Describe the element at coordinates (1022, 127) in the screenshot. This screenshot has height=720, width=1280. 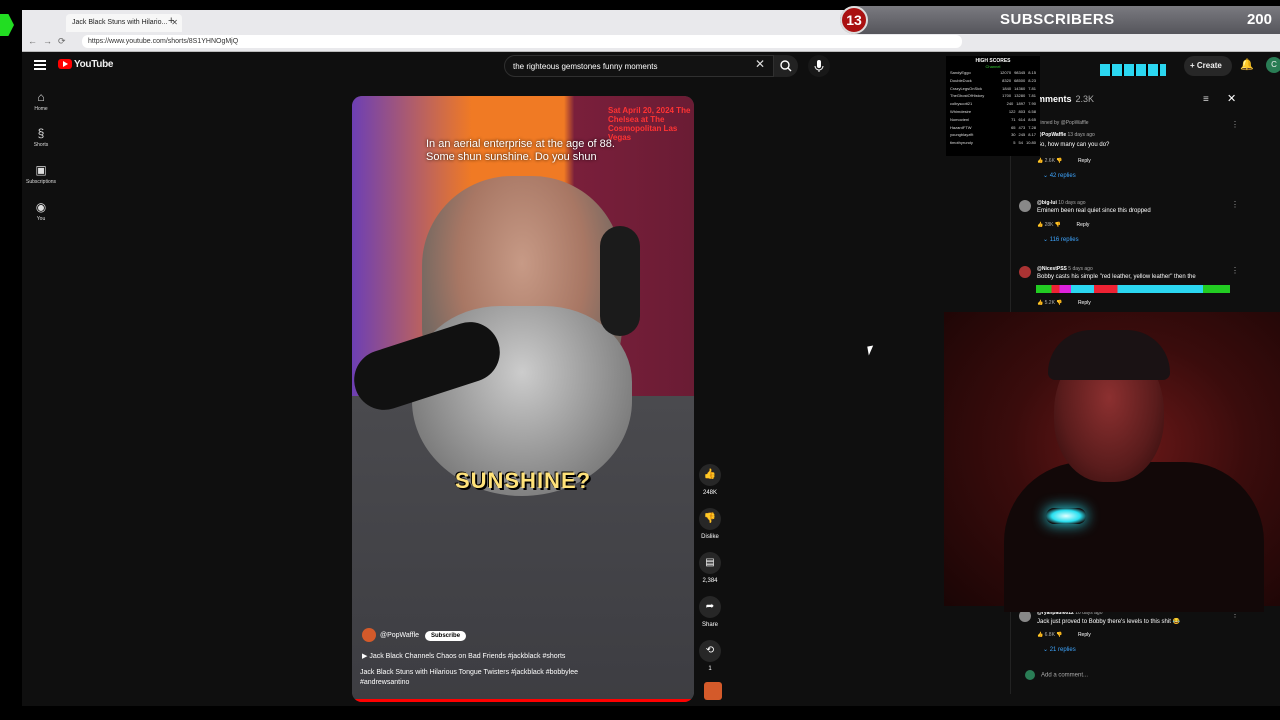
I see `high-score-value: 473` at that location.